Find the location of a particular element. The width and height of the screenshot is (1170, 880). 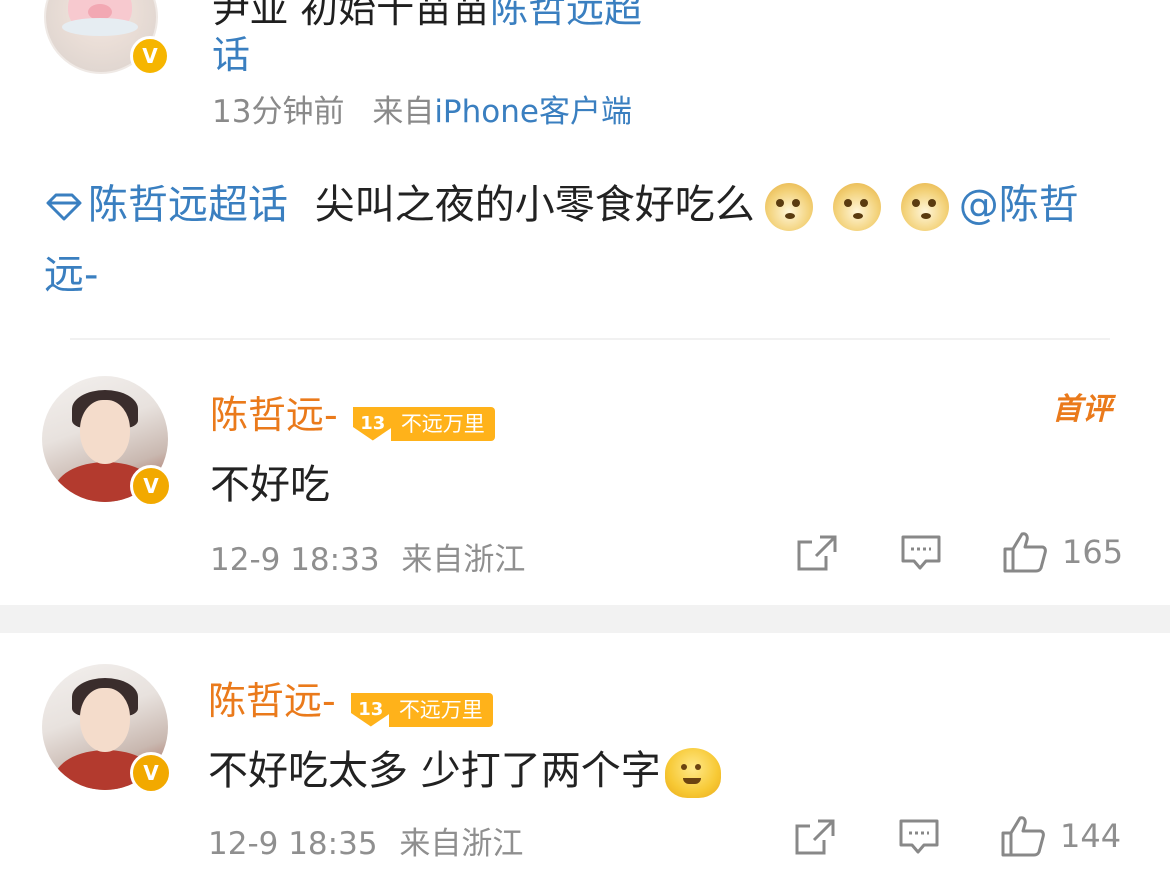

post-author-topic-cont: 话 is located at coordinates (231, 51).